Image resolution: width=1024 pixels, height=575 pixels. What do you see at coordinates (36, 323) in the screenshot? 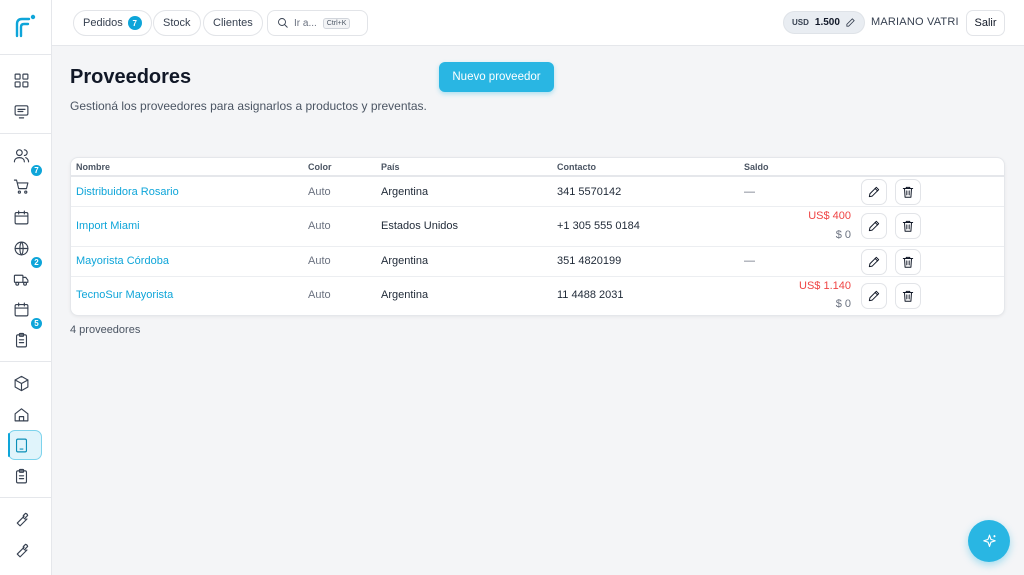
I see `clipboard-badge: 5` at bounding box center [36, 323].